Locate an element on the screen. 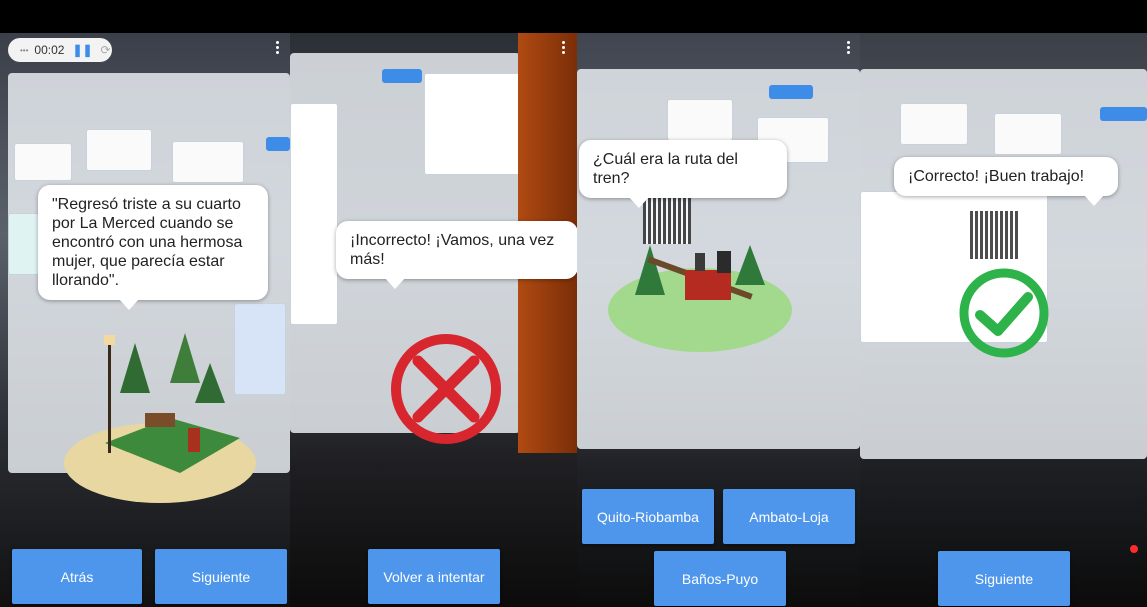 Image resolution: width=1147 pixels, height=607 pixels. back-button: Atrás is located at coordinates (77, 576).